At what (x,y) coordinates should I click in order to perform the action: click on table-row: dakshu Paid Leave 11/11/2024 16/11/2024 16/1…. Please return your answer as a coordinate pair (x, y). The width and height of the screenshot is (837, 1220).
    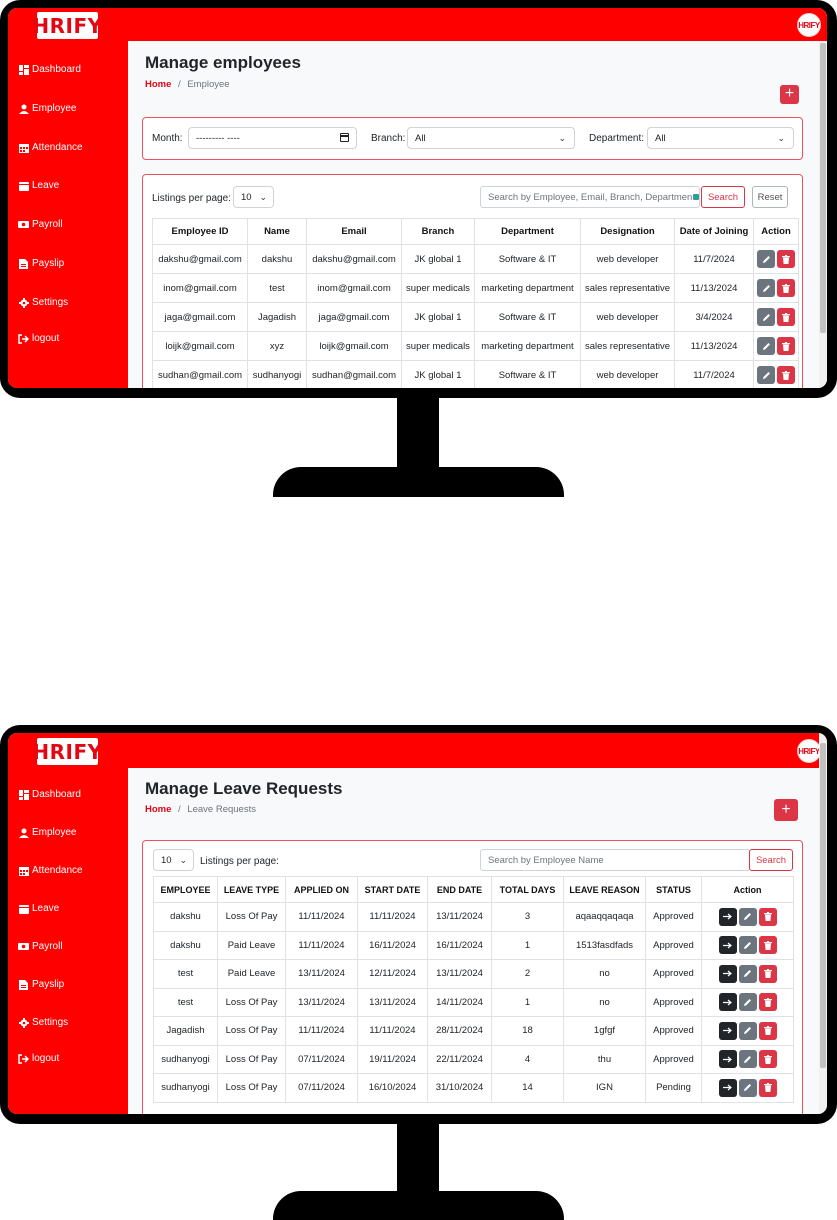
    Looking at the image, I should click on (473, 945).